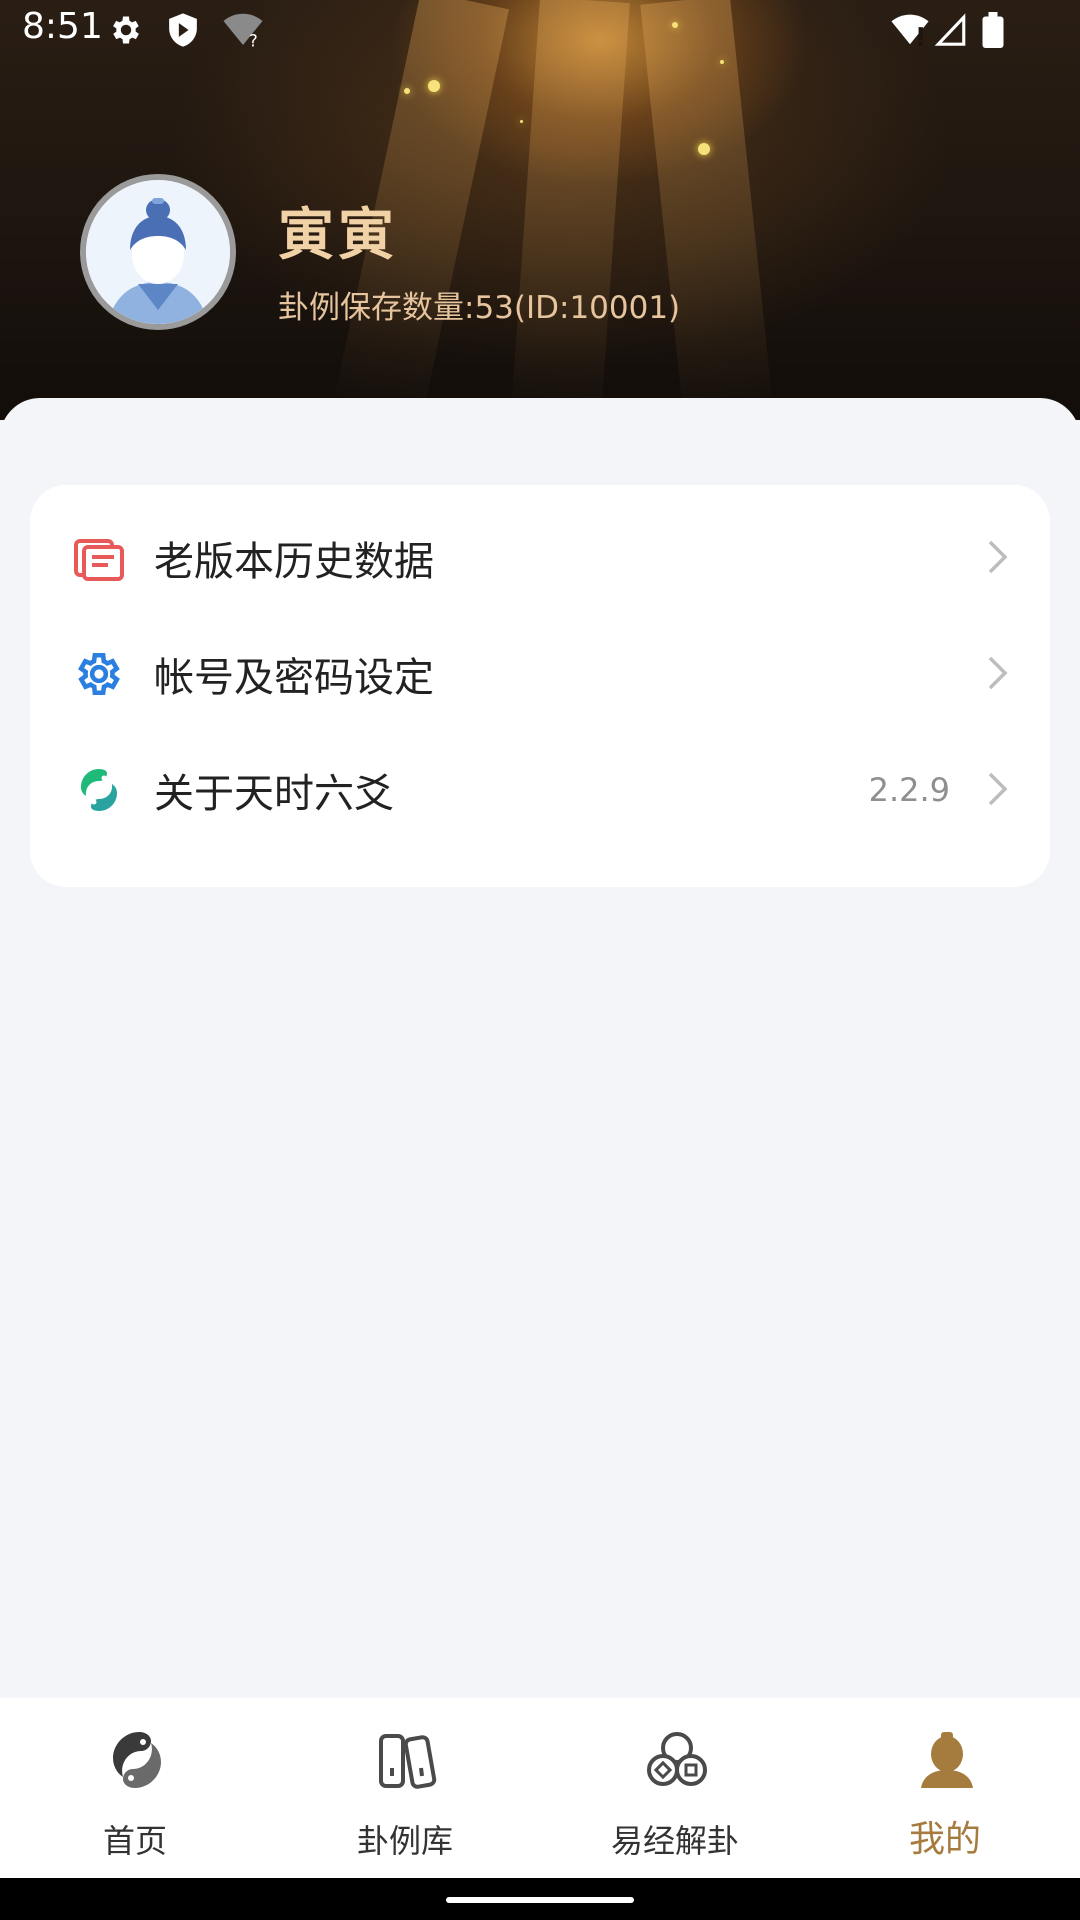 The width and height of the screenshot is (1080, 1920). Describe the element at coordinates (950, 29) in the screenshot. I see `signal-icon` at that location.